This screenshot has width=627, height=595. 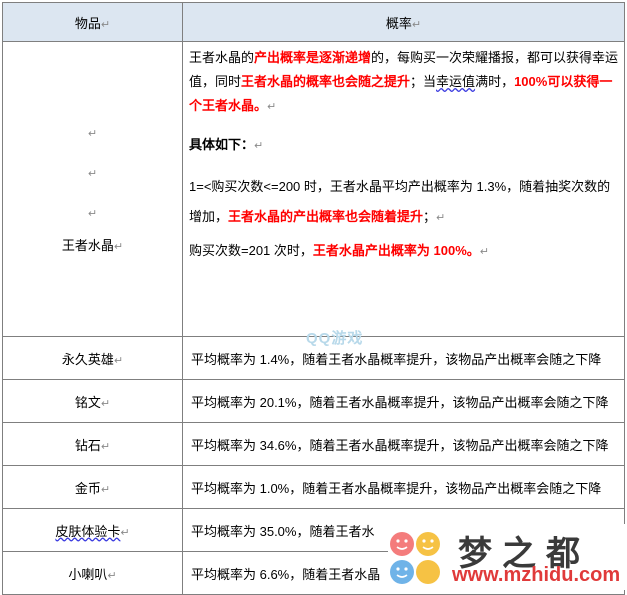 What do you see at coordinates (92, 444) in the screenshot?
I see `item-cell: 钻石↵` at bounding box center [92, 444].